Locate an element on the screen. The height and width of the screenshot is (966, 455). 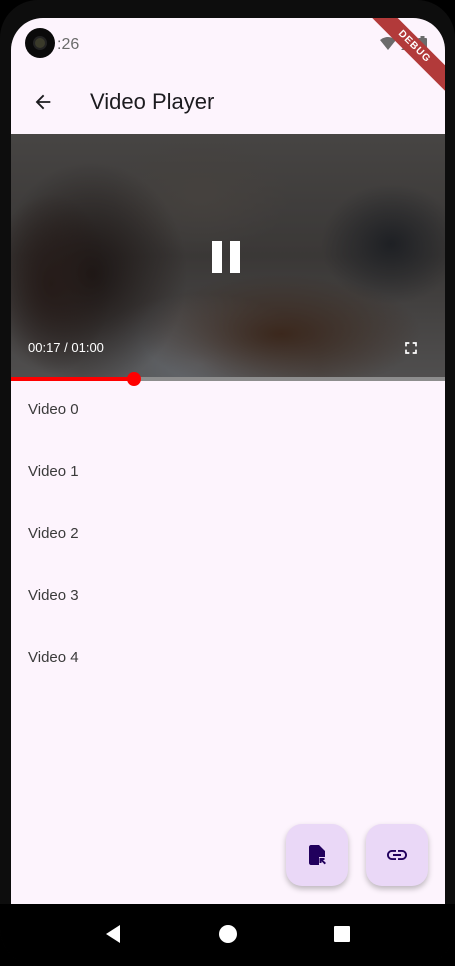
back-button is located at coordinates (43, 102).